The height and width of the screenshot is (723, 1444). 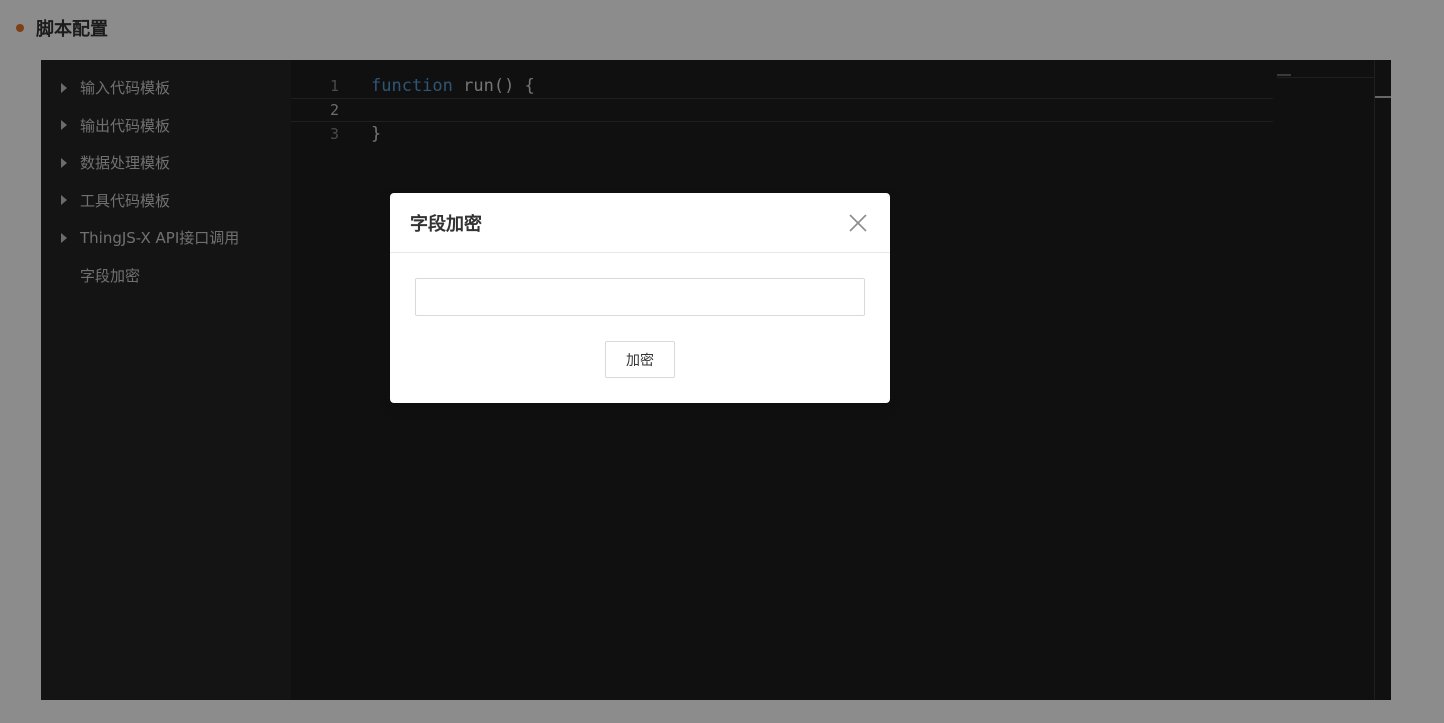 I want to click on dialog-actions: 加密, so click(x=640, y=359).